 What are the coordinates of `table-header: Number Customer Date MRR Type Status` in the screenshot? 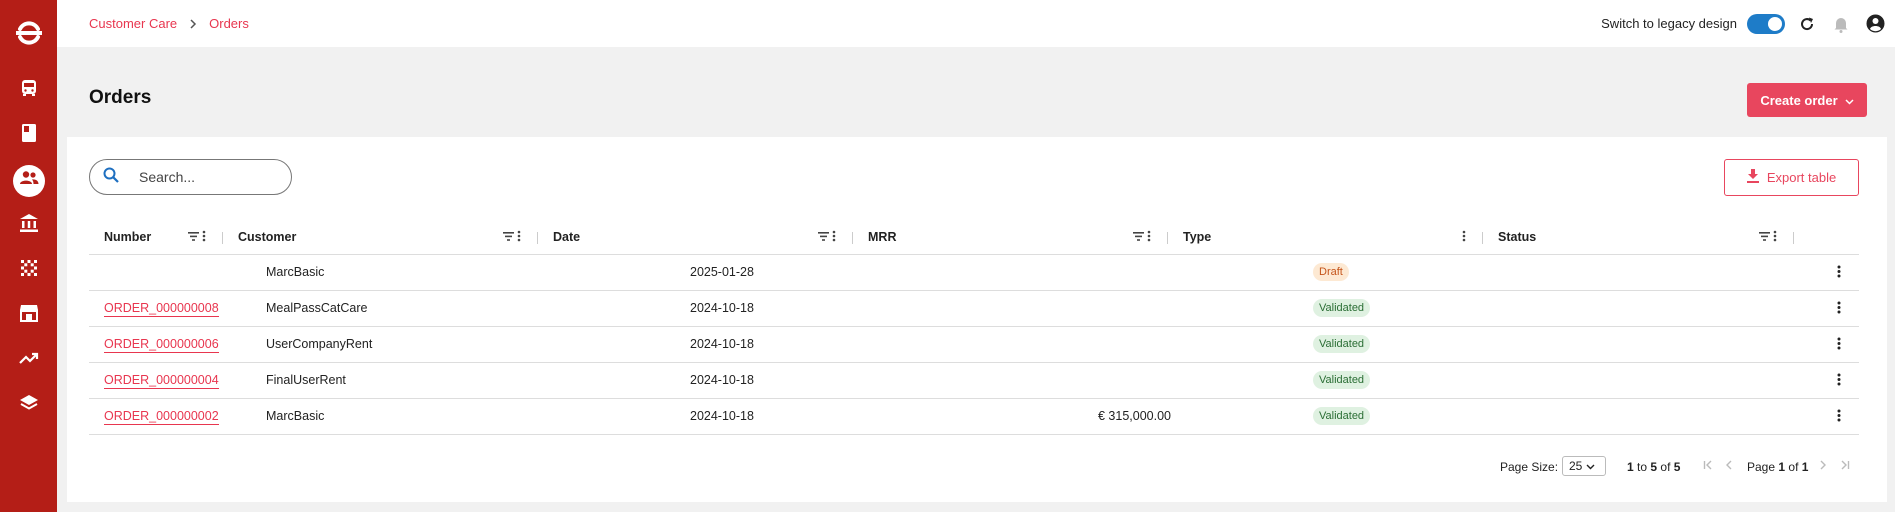 It's located at (974, 237).